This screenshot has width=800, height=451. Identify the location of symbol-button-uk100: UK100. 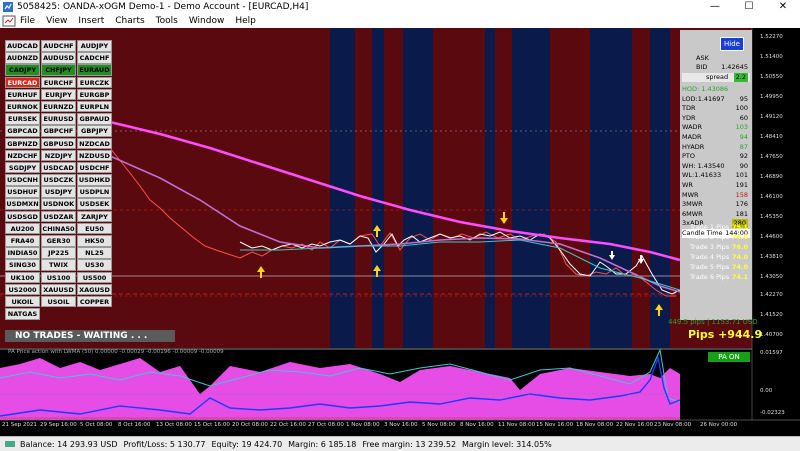
(22, 277).